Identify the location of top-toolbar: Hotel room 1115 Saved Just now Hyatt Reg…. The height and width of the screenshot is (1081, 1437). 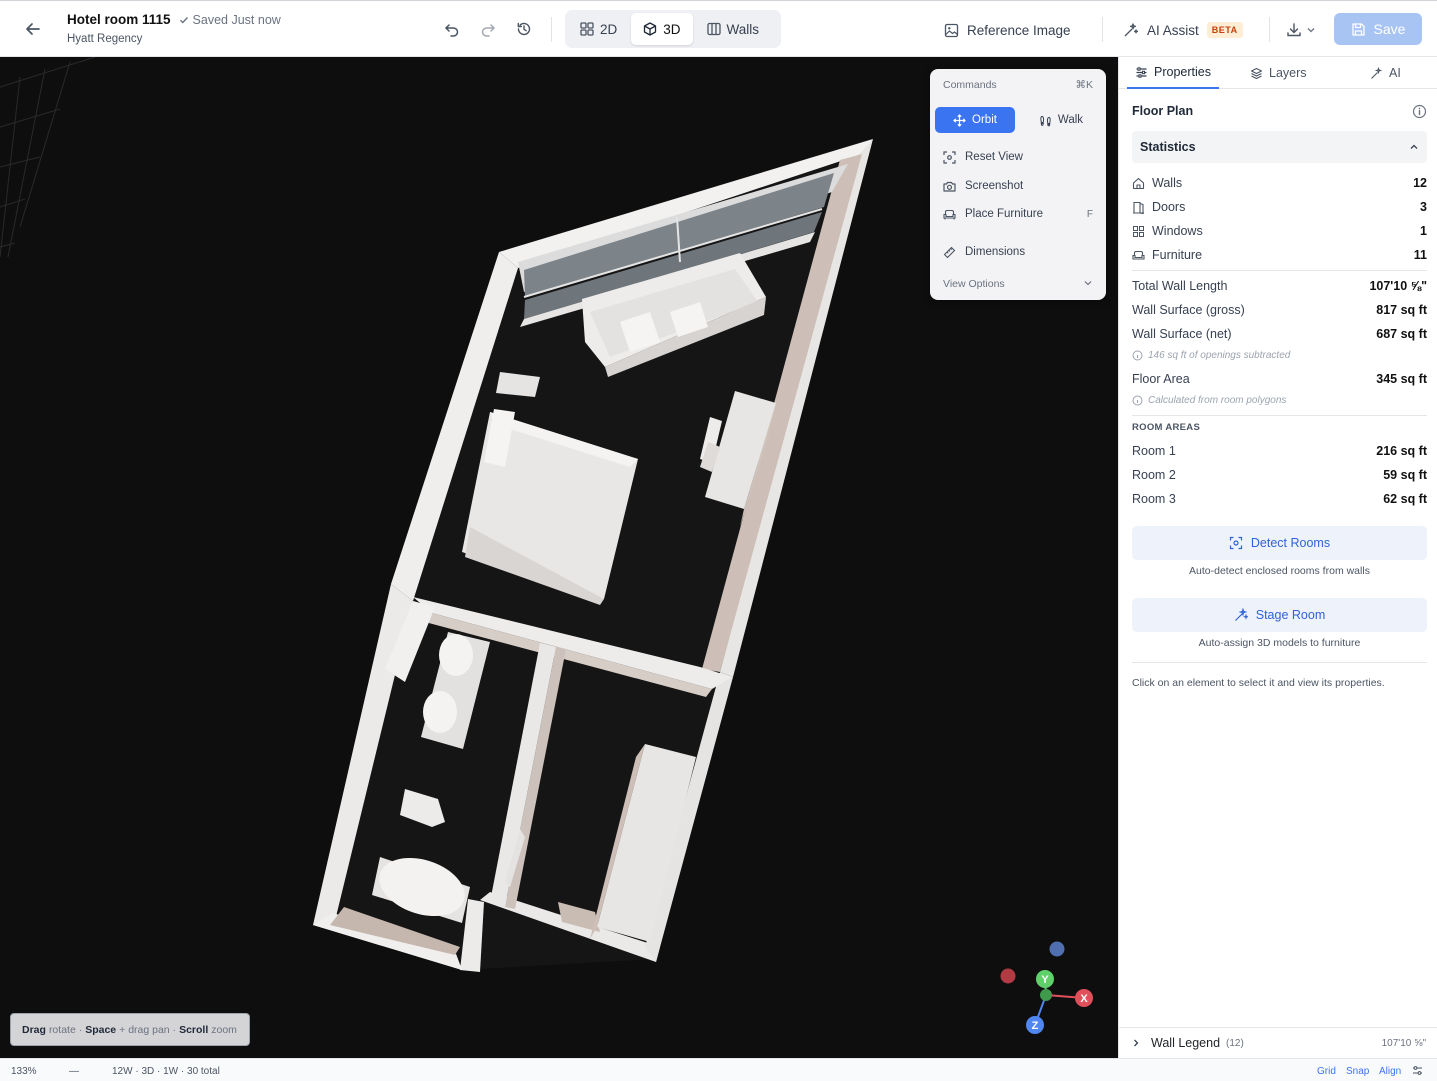
(718, 28).